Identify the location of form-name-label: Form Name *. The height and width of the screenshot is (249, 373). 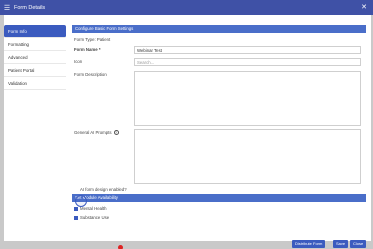
(87, 49).